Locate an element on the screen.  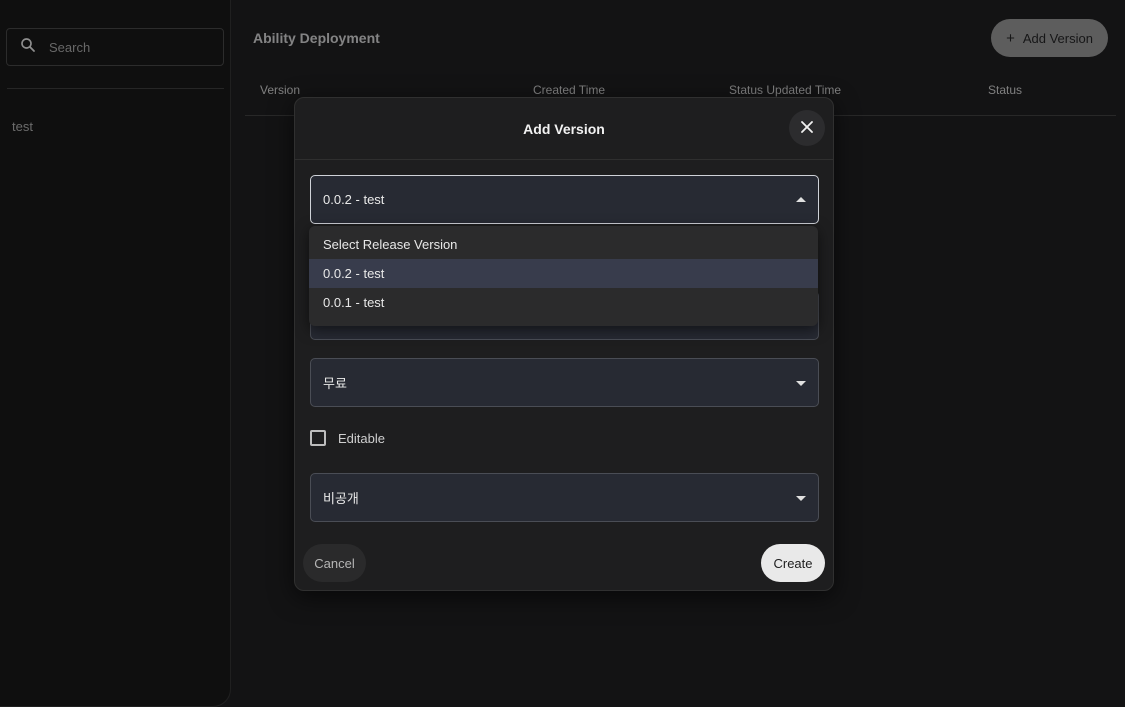
create-button: Create is located at coordinates (793, 563).